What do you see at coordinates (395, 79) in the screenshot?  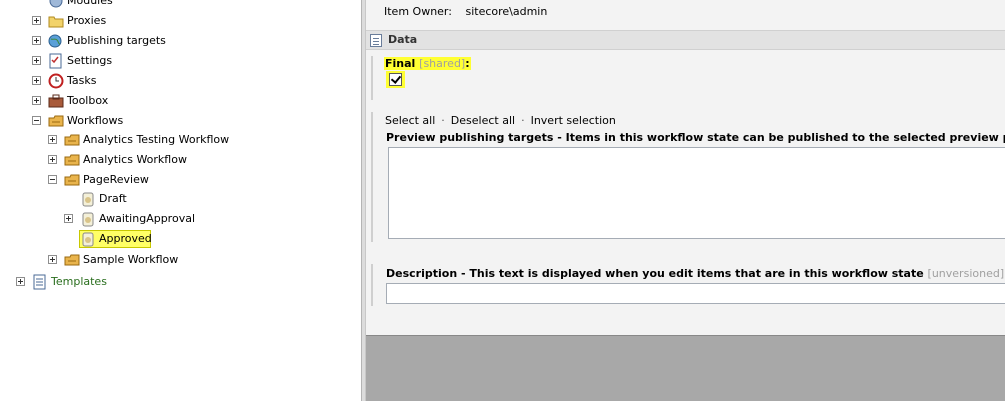 I see `final-checkbox` at bounding box center [395, 79].